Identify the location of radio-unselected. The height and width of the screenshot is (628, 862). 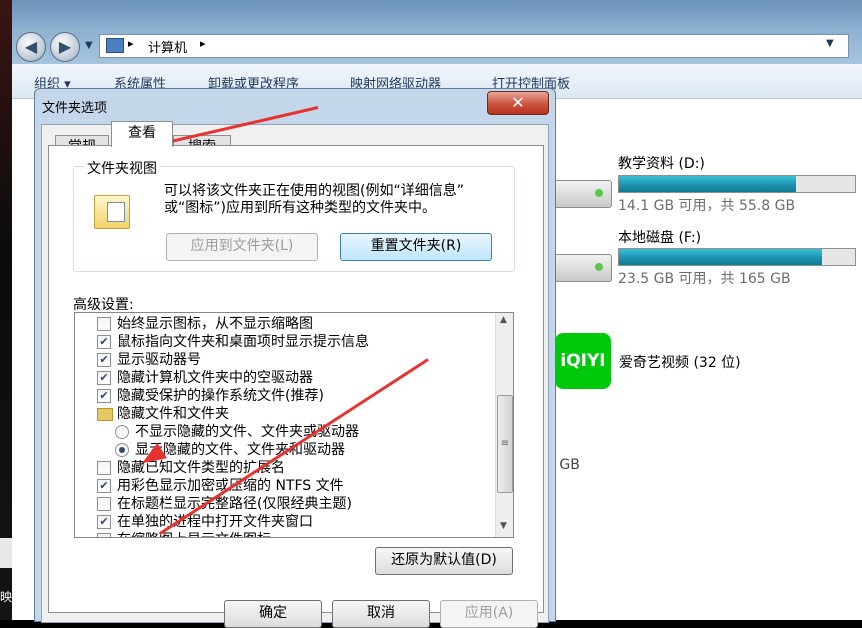
(122, 432).